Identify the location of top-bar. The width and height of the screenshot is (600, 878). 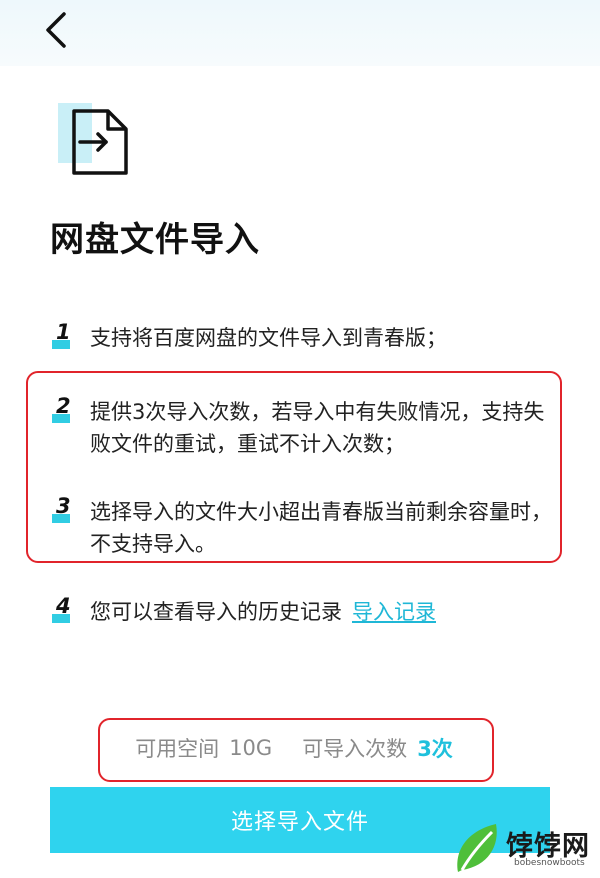
(300, 33).